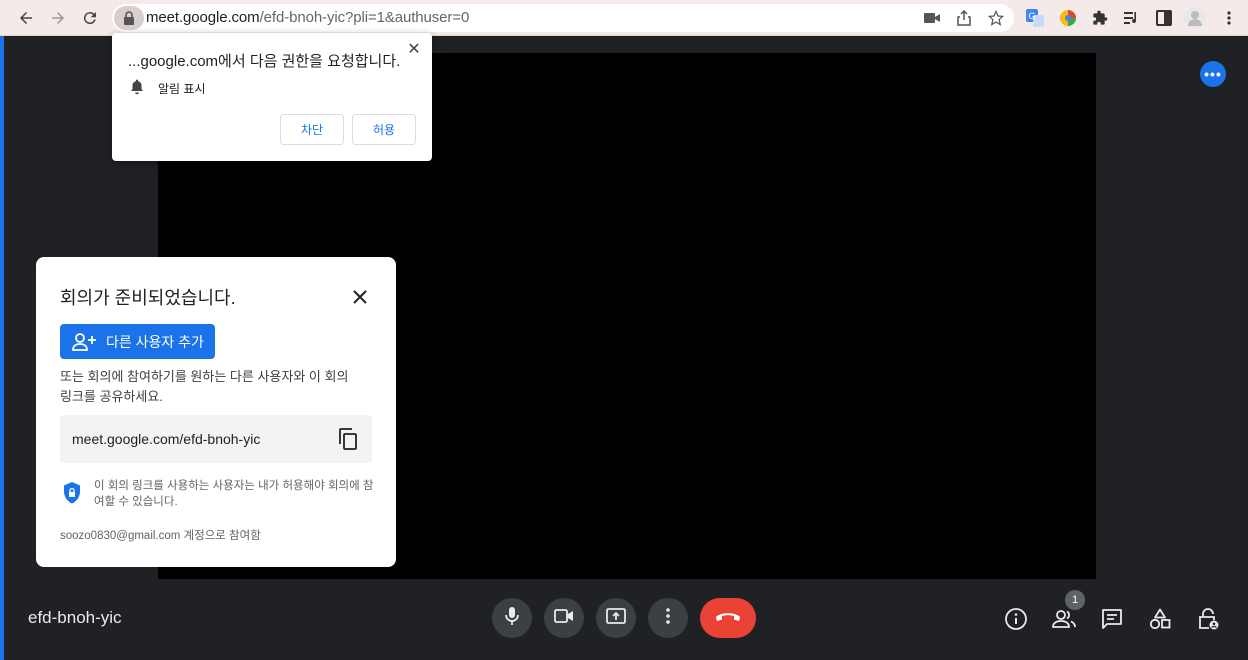 This screenshot has width=1248, height=660. What do you see at coordinates (129, 18) in the screenshot?
I see `lock-icon` at bounding box center [129, 18].